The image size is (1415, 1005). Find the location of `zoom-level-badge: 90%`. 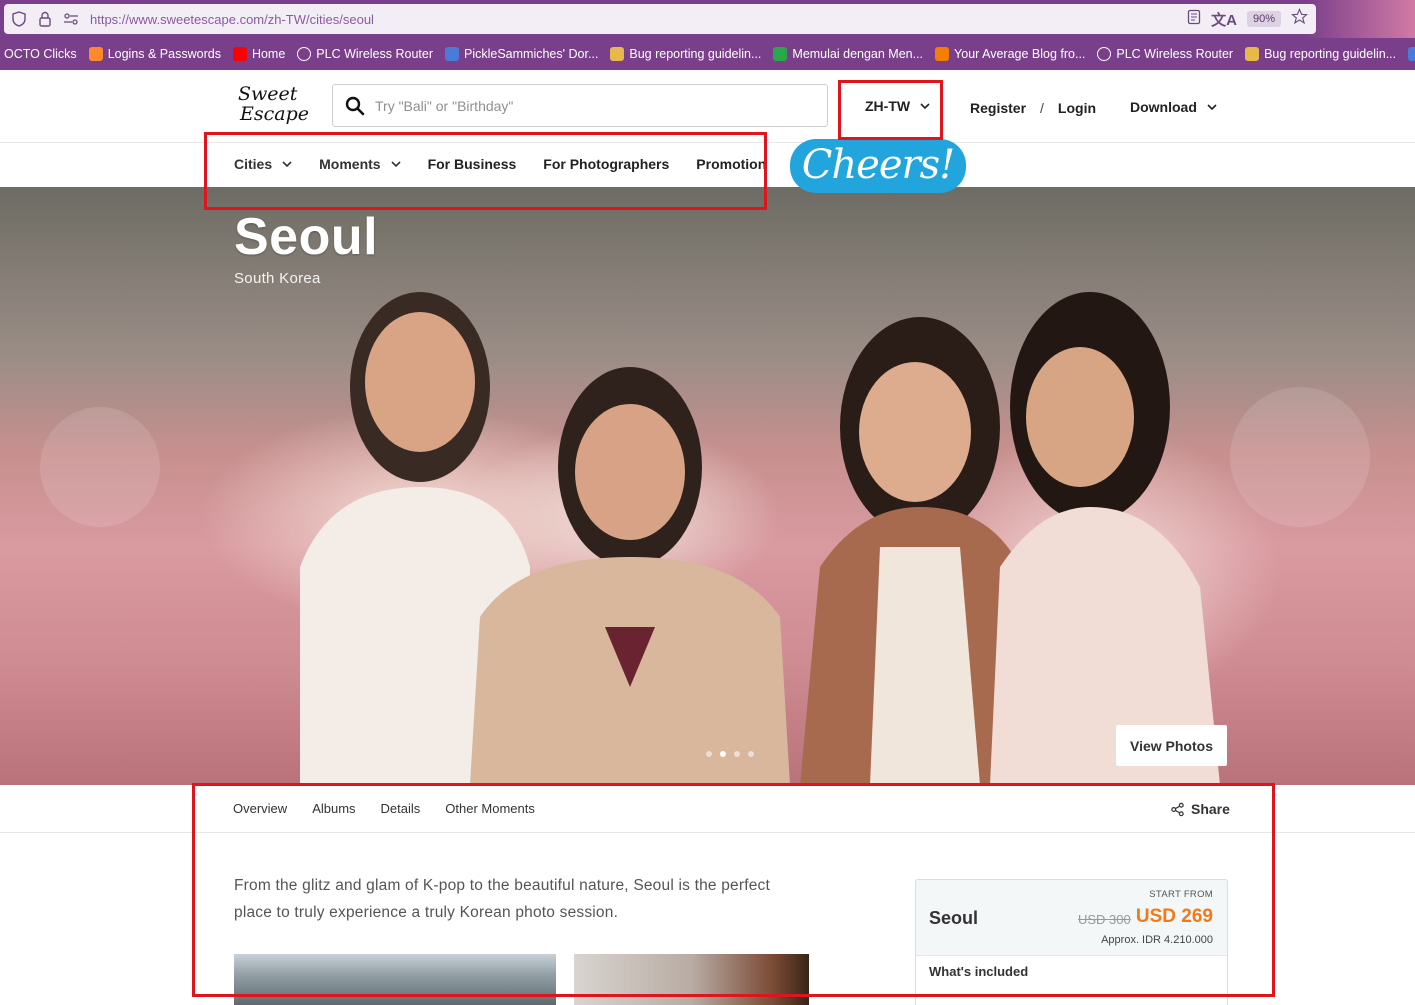

zoom-level-badge: 90% is located at coordinates (1263, 19).